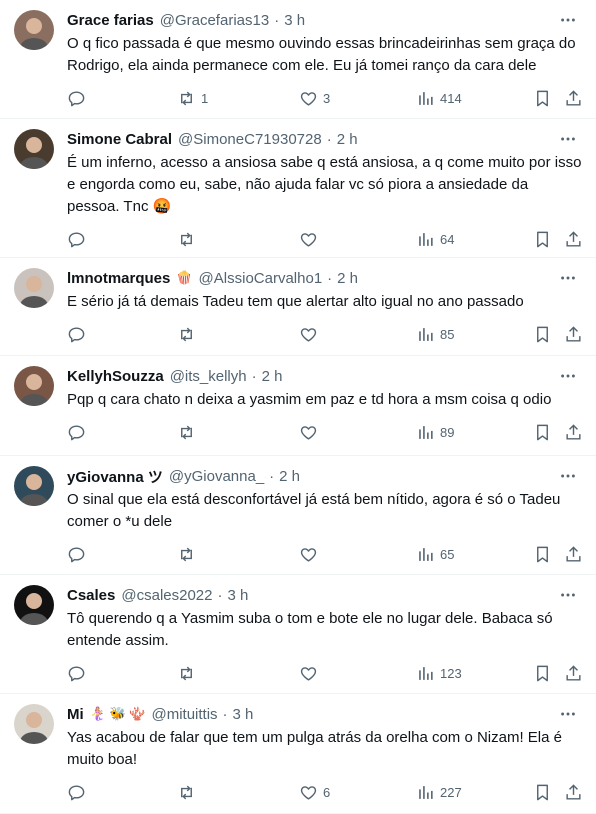 The width and height of the screenshot is (596, 814). What do you see at coordinates (435, 432) in the screenshot?
I see `views-button: 89` at bounding box center [435, 432].